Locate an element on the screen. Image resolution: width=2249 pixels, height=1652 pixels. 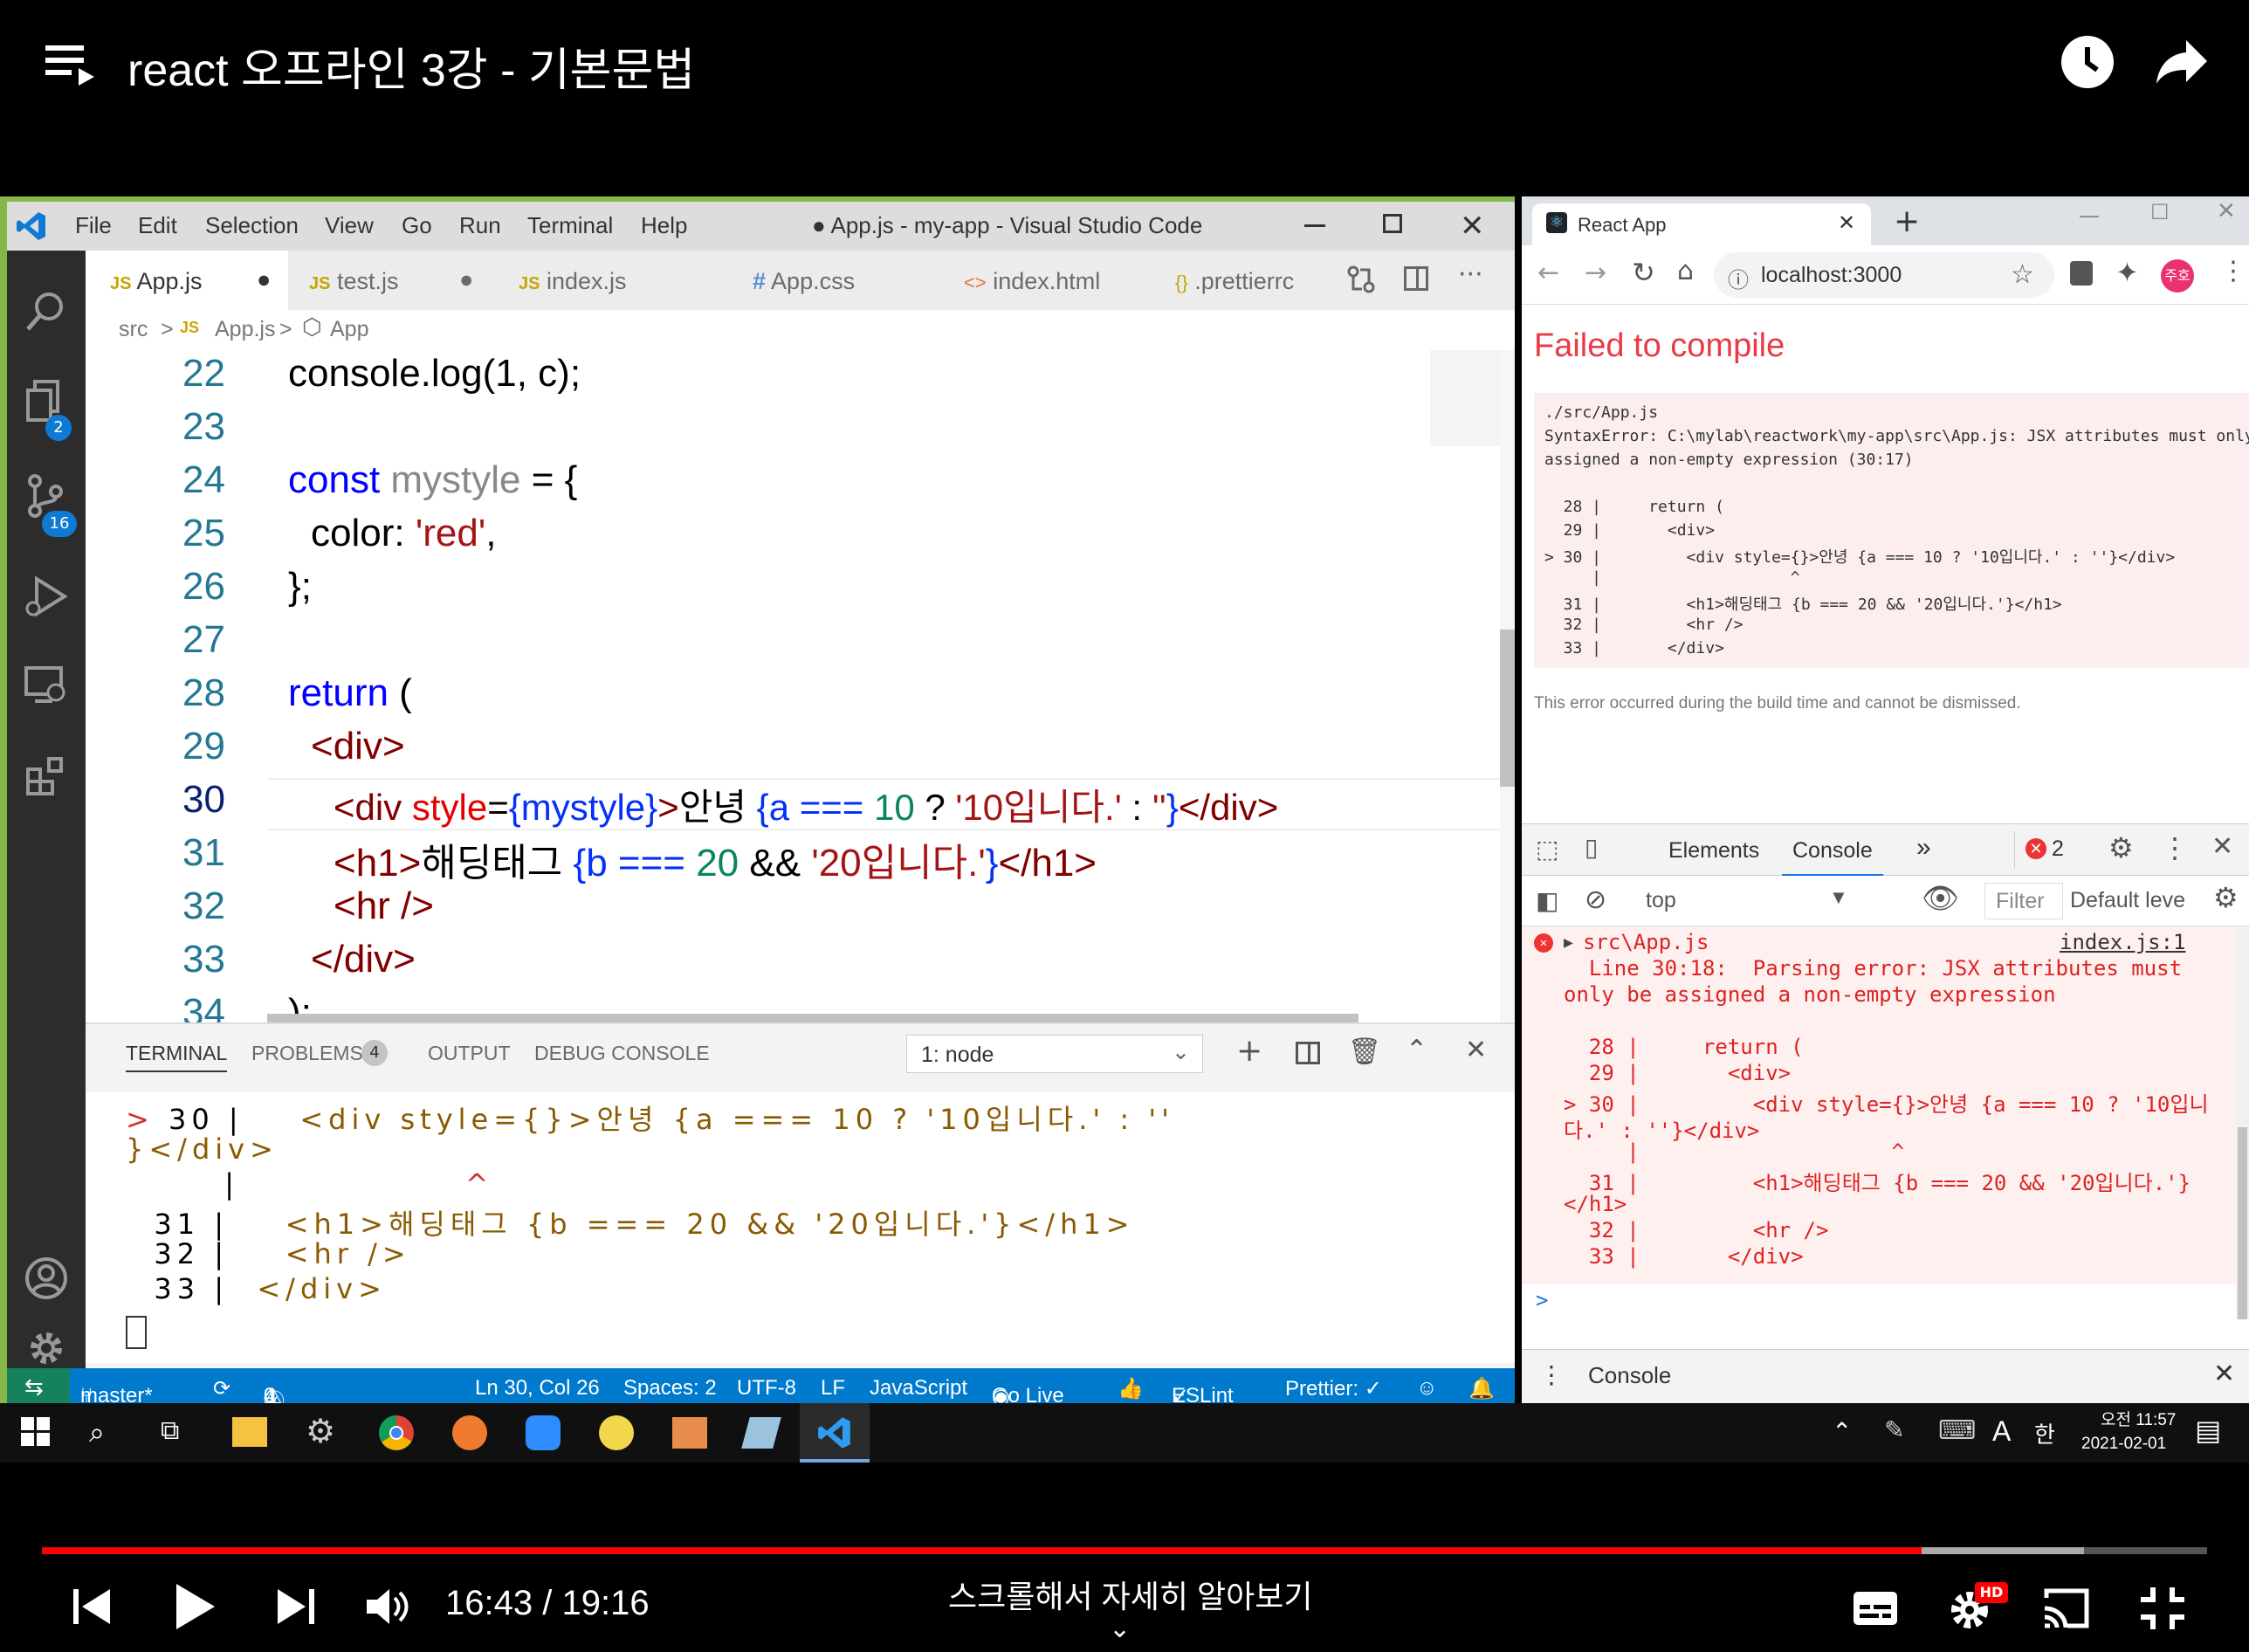
breadcrumb-file: App.js is located at coordinates (245, 329).